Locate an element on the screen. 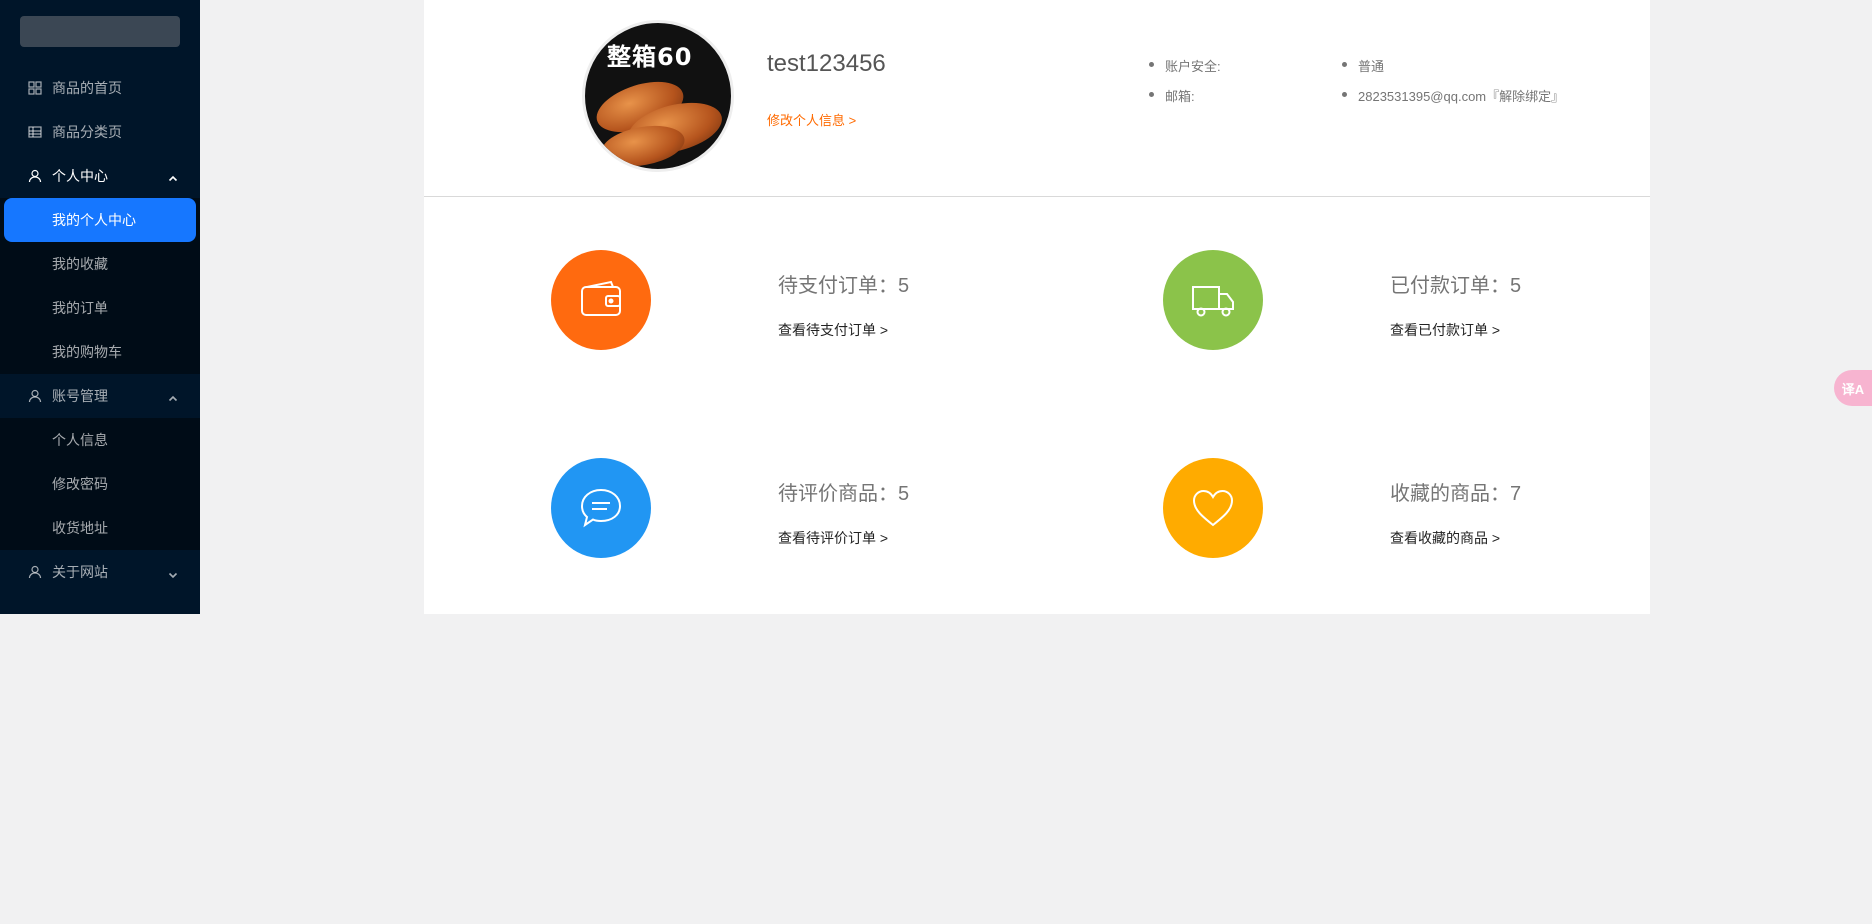  menu-item-personal-center: 个人中心 is located at coordinates (100, 176).